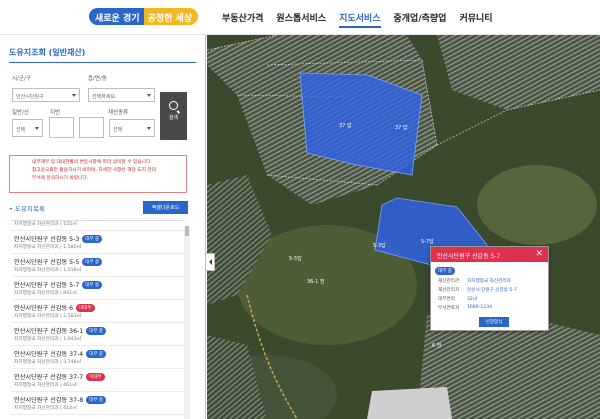 This screenshot has height=419, width=600. What do you see at coordinates (21, 113) in the screenshot?
I see `san-label: 일반/산` at bounding box center [21, 113].